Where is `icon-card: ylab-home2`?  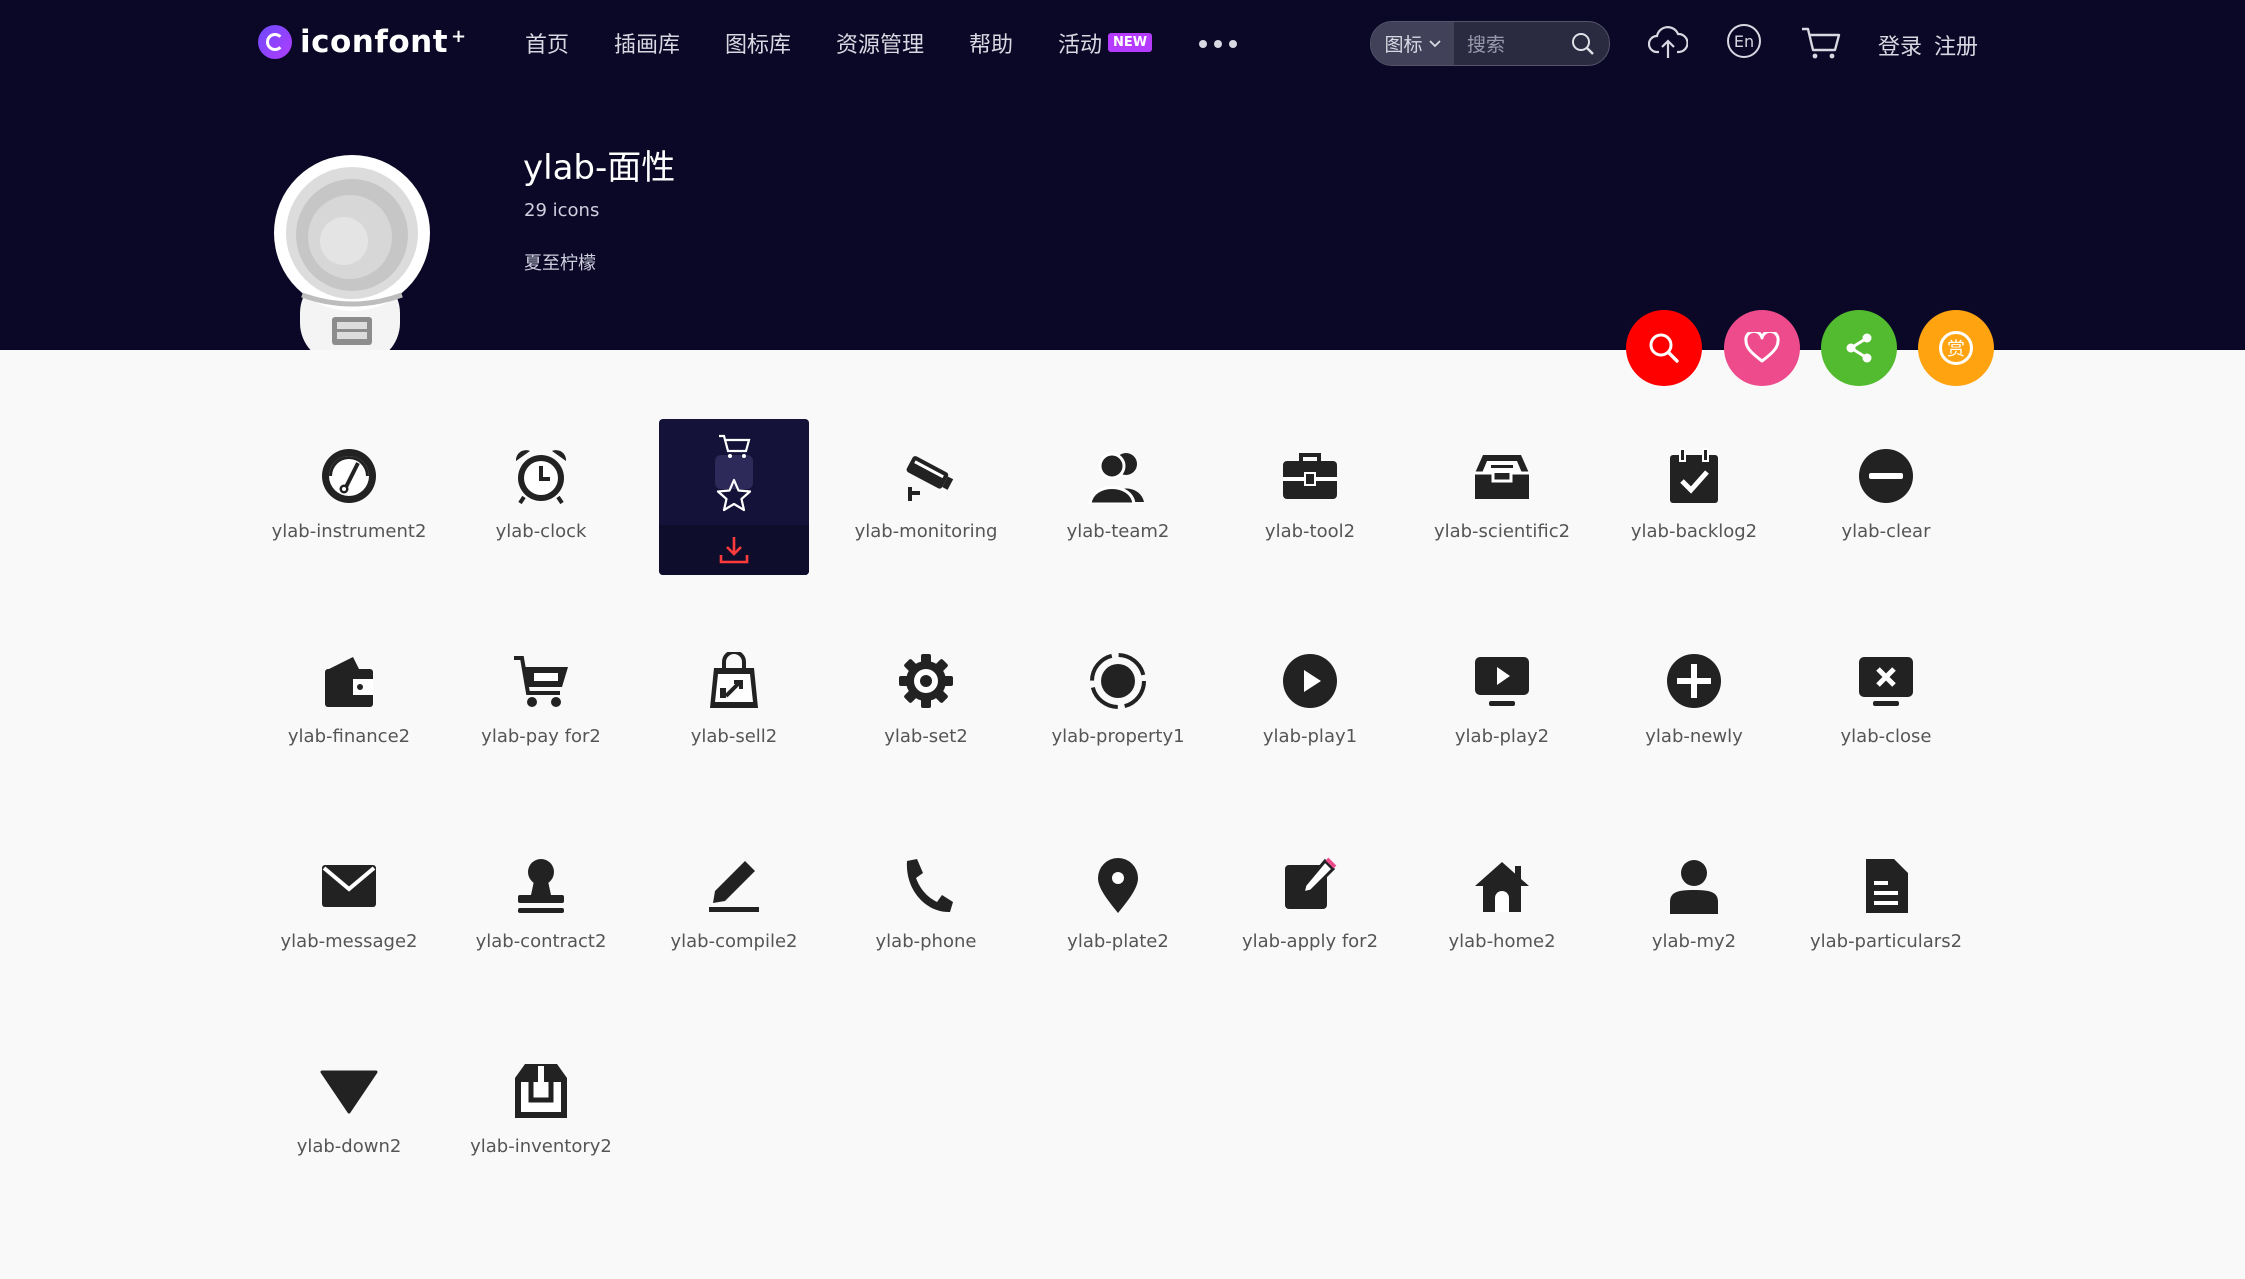 icon-card: ylab-home2 is located at coordinates (1502, 907).